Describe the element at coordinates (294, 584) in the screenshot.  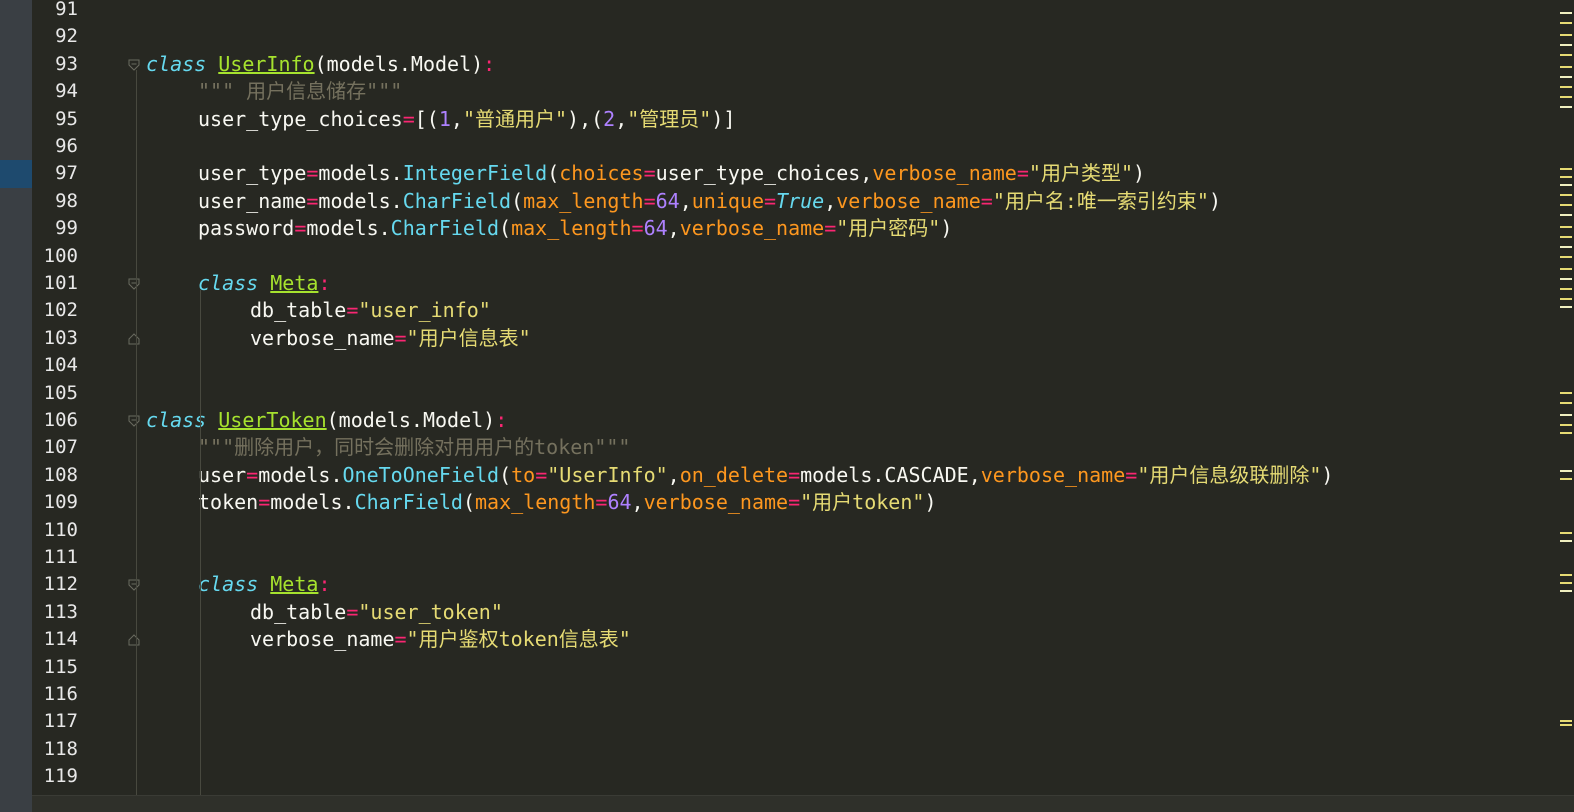
I see `code-token: Meta` at that location.